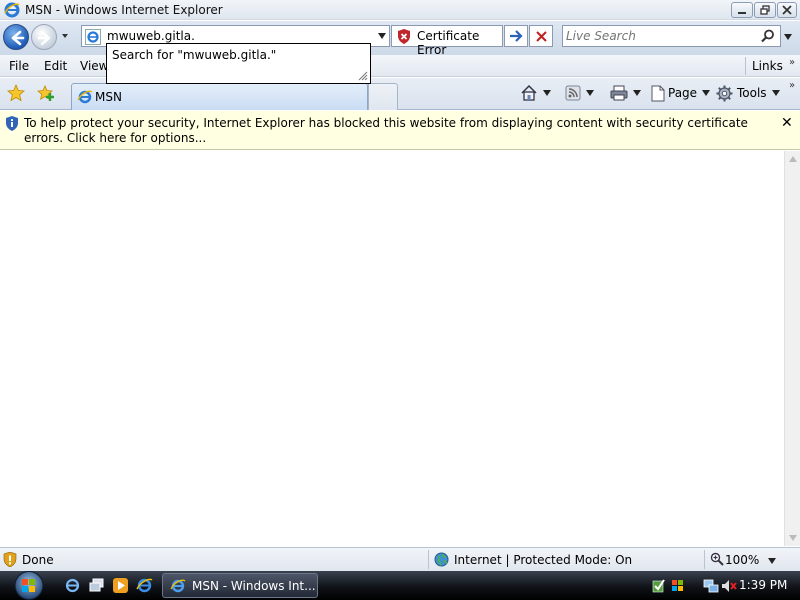 The width and height of the screenshot is (800, 600). I want to click on tab-msn: MSN, so click(219, 96).